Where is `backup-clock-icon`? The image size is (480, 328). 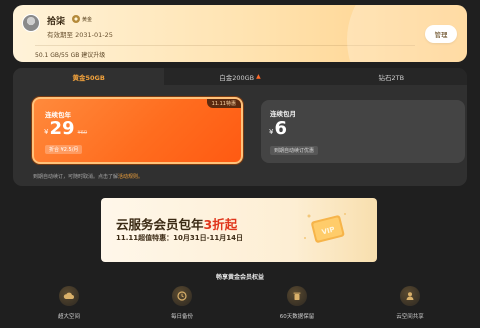
backup-clock-icon is located at coordinates (182, 296).